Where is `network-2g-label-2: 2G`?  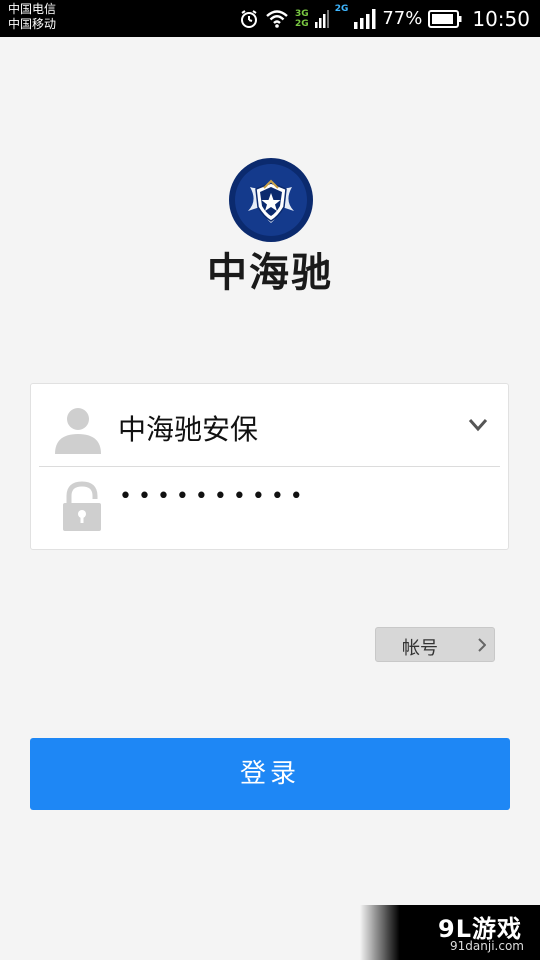 network-2g-label-2: 2G is located at coordinates (341, 9).